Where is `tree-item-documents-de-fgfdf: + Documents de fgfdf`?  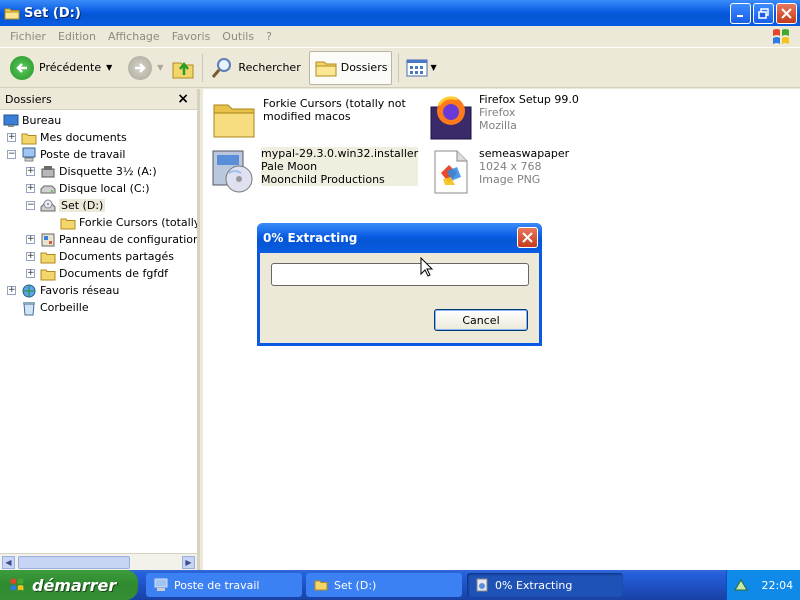
tree-item-documents-de-fgfdf: + Documents de fgfdf is located at coordinates (97, 273).